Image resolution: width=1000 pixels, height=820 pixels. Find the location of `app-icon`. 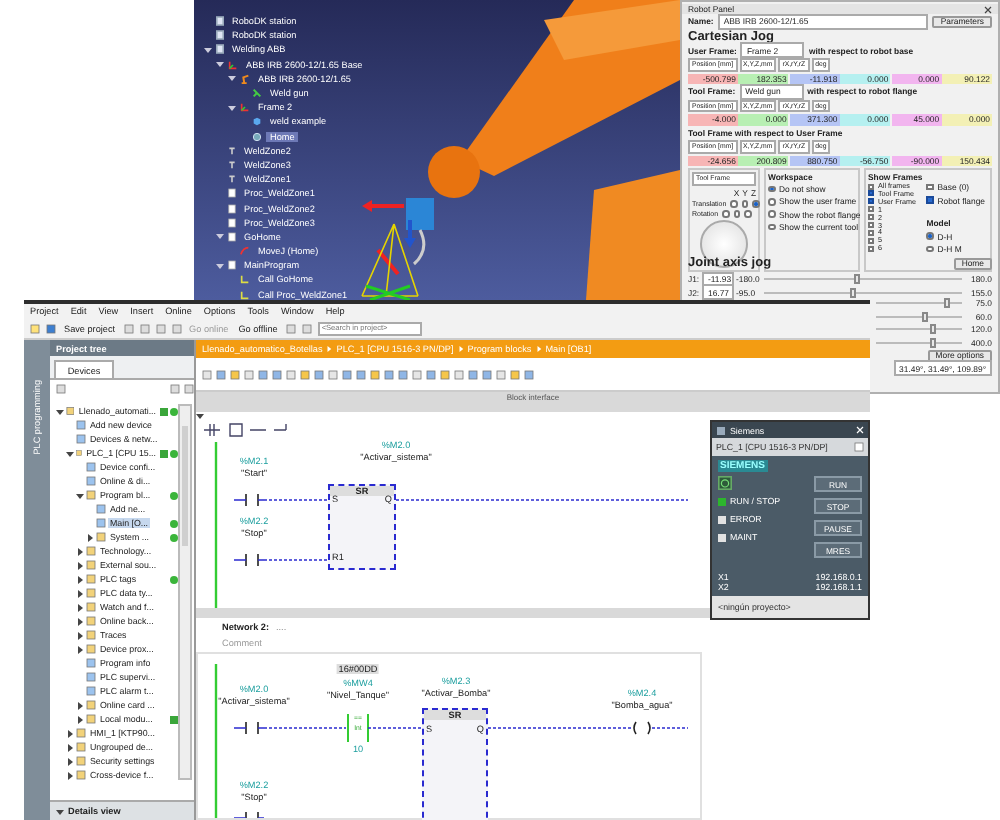

app-icon is located at coordinates (721, 430).